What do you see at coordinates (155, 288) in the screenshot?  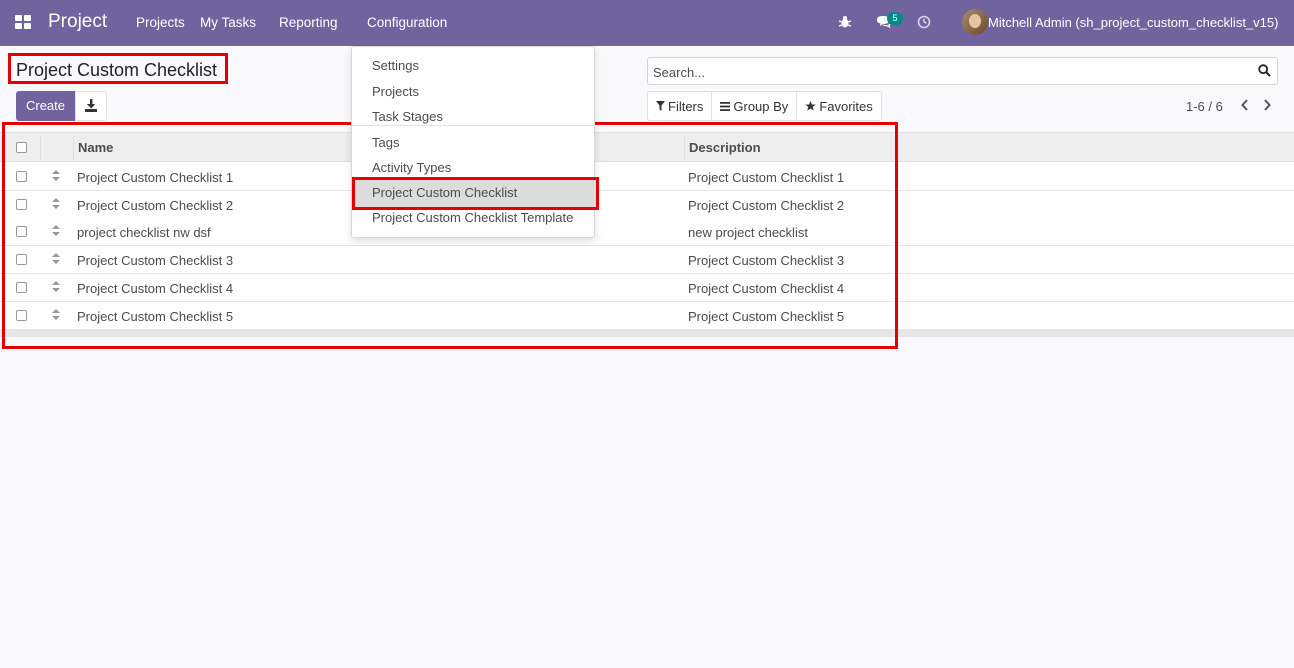 I see `cell-name: Project Custom Checklist 4` at bounding box center [155, 288].